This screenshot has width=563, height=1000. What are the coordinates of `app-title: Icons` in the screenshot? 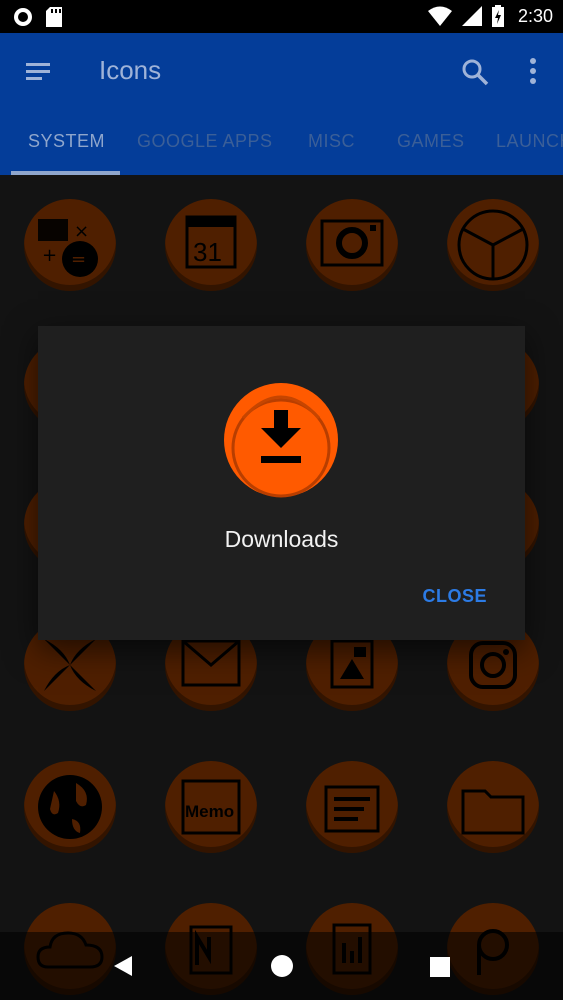 It's located at (130, 70).